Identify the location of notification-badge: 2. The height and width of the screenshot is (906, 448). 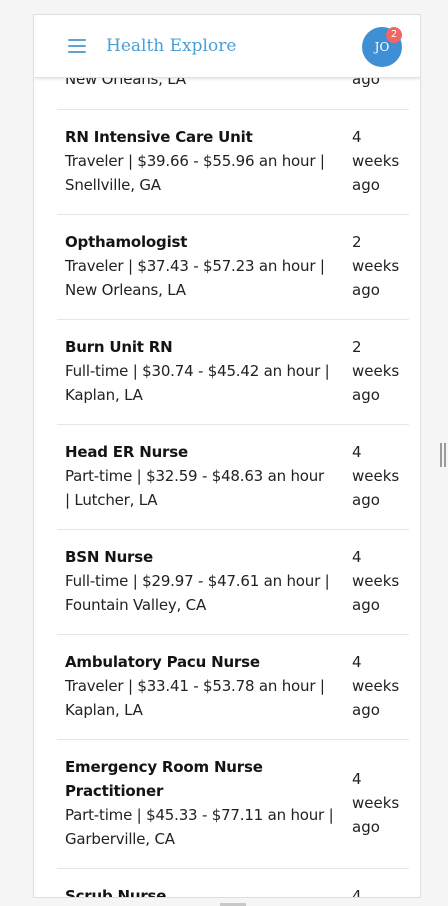
(394, 35).